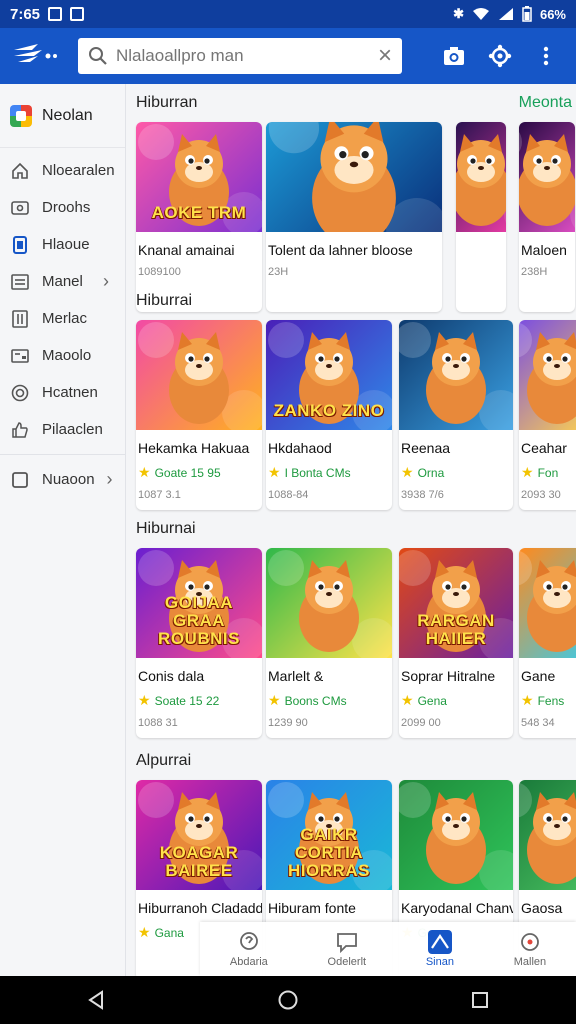  Describe the element at coordinates (20, 430) in the screenshot. I see `thumbs-up-icon` at that location.